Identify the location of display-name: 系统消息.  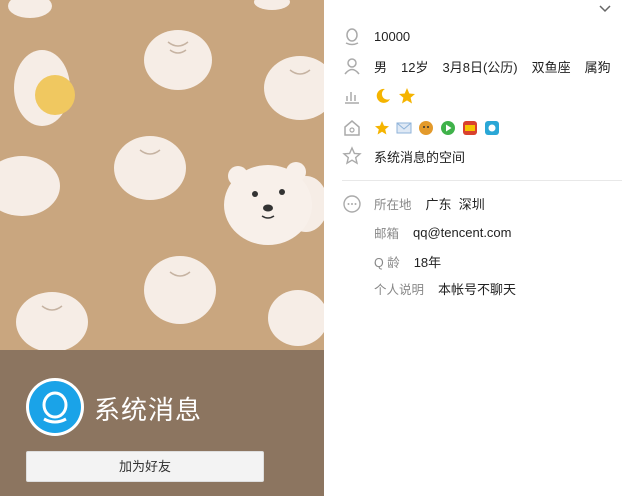
(148, 410).